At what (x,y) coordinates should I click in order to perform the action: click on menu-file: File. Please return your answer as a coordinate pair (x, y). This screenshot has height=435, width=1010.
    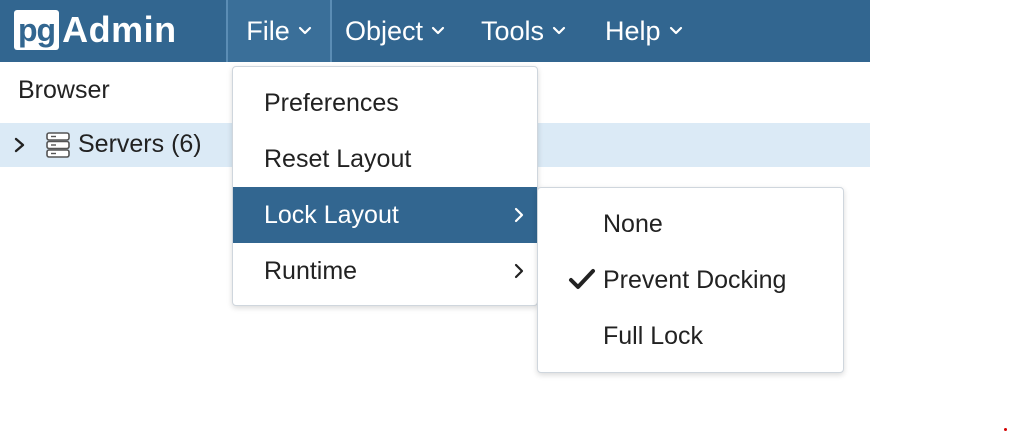
    Looking at the image, I should click on (279, 31).